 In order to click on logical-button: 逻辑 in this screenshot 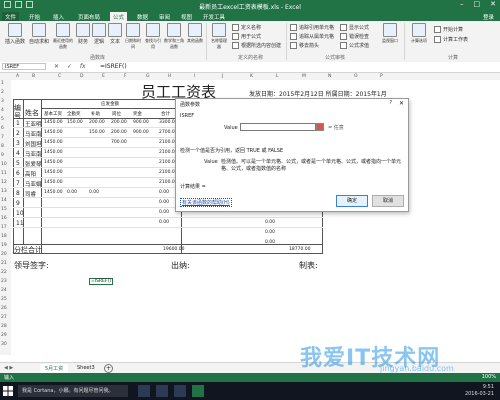, I will do `click(99, 34)`.